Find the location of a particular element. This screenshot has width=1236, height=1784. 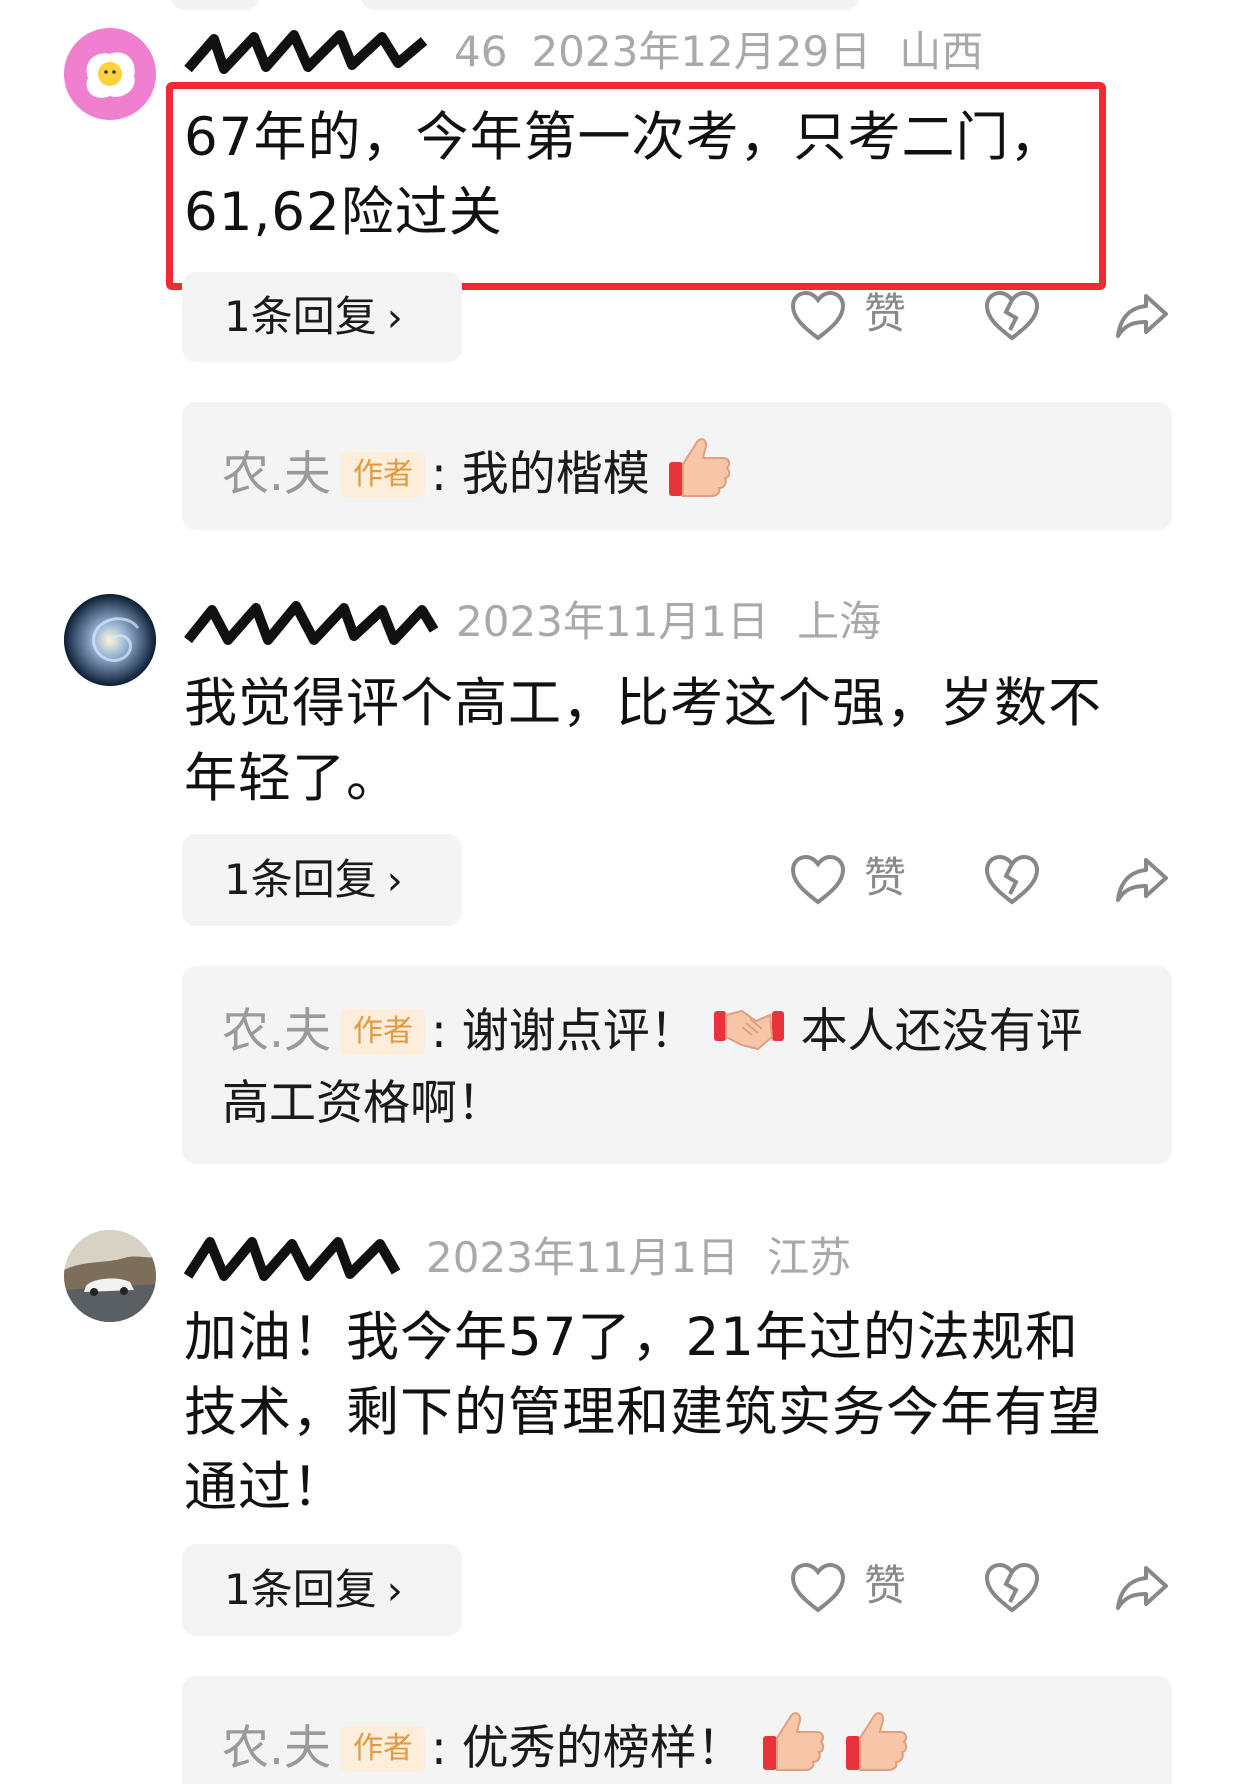

comment-text-line: 技术，剩下的管理和建筑实务今年有望 is located at coordinates (643, 1412).